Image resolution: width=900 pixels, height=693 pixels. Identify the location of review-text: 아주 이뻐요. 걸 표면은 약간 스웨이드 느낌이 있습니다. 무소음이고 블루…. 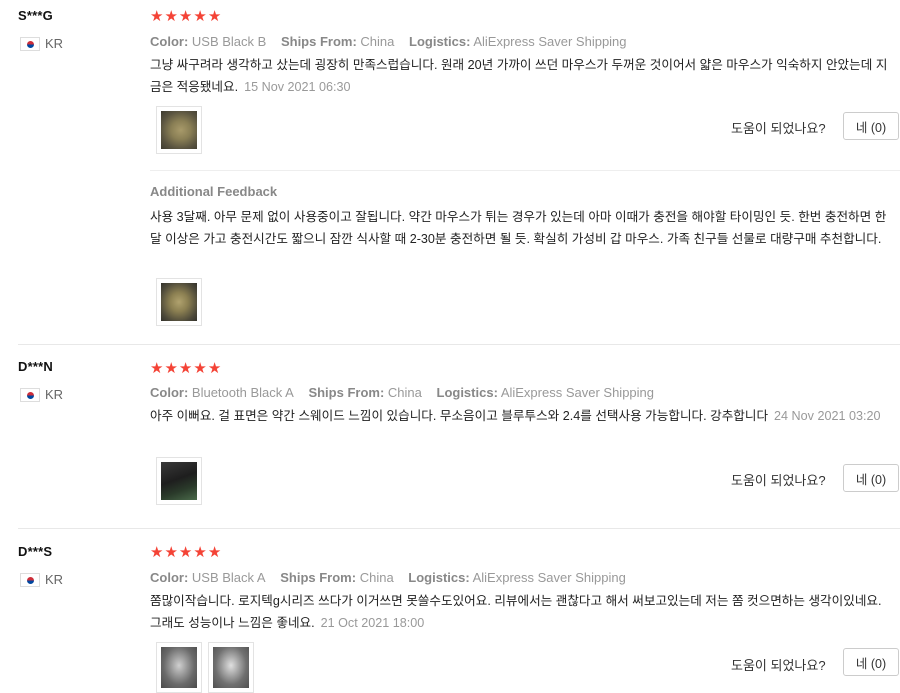
(520, 416).